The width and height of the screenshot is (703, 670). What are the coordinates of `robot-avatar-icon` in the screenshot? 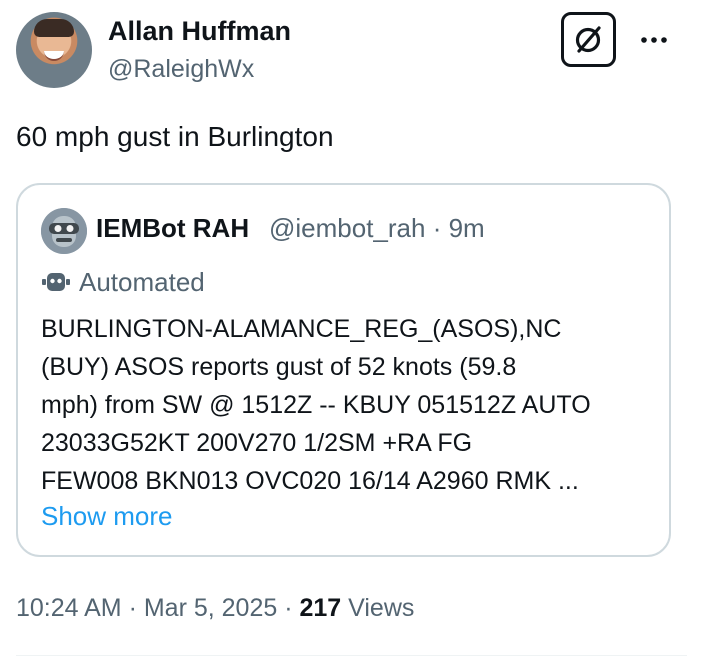 It's located at (64, 231).